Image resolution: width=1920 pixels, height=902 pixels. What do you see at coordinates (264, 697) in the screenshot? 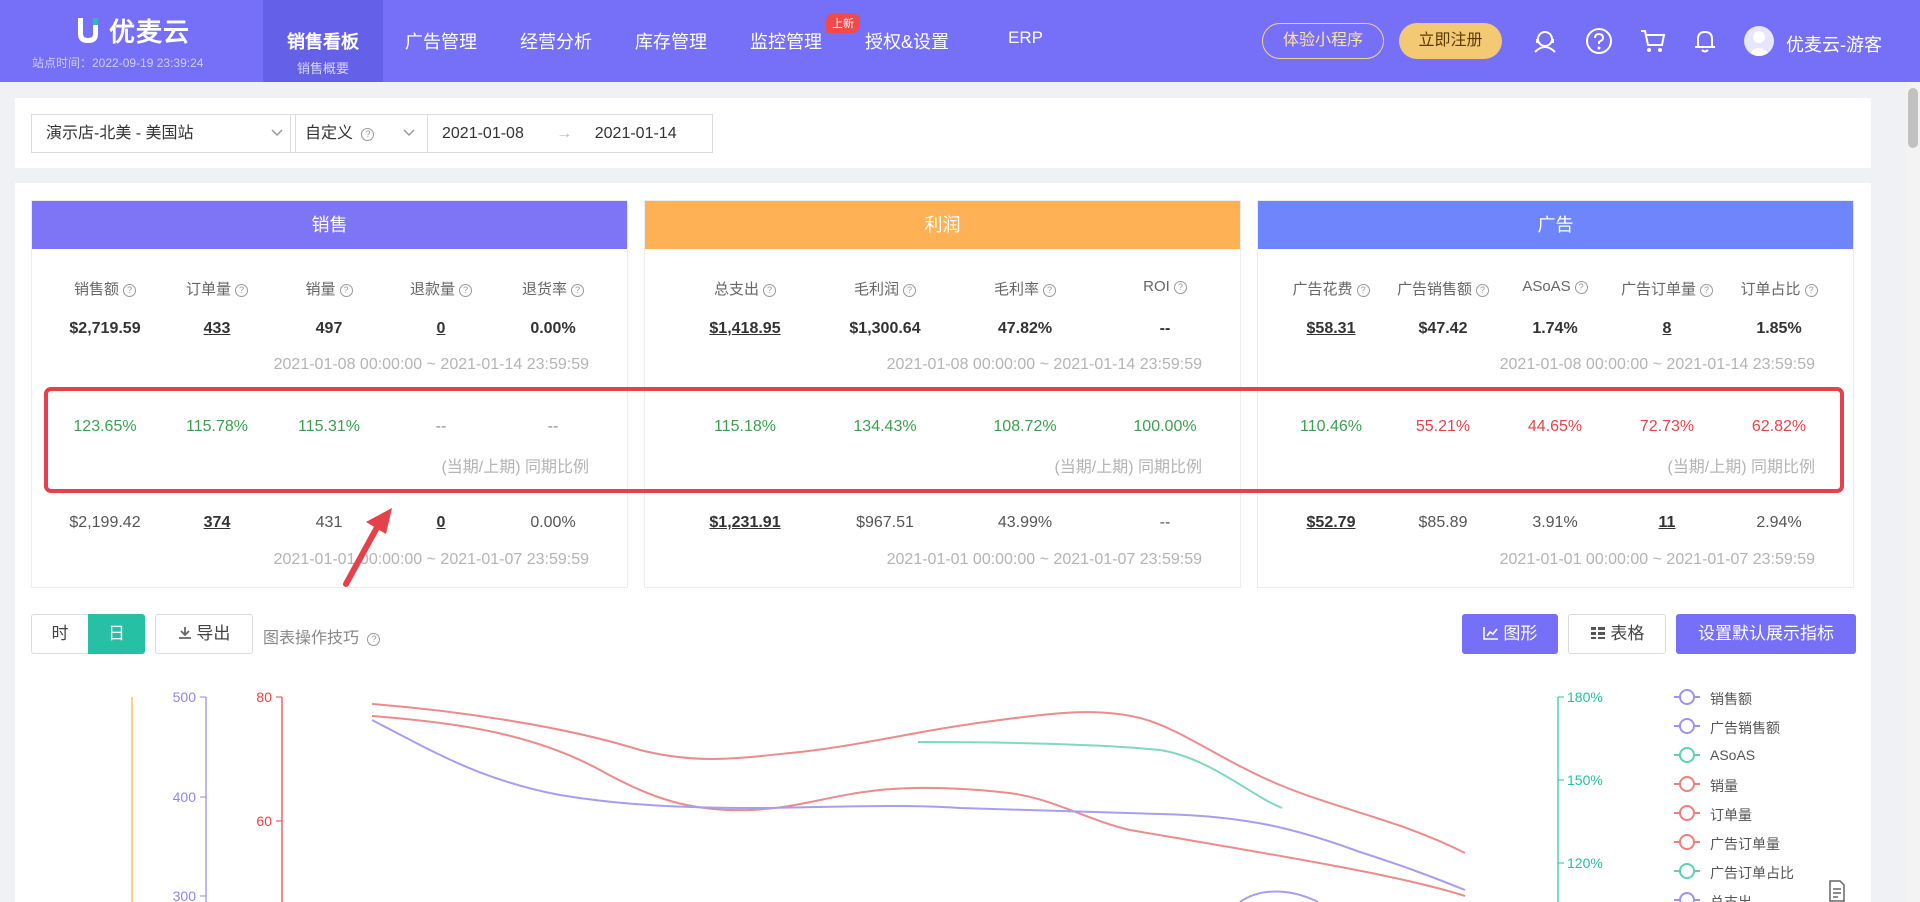
I see `axis-tick-label: 80` at bounding box center [264, 697].